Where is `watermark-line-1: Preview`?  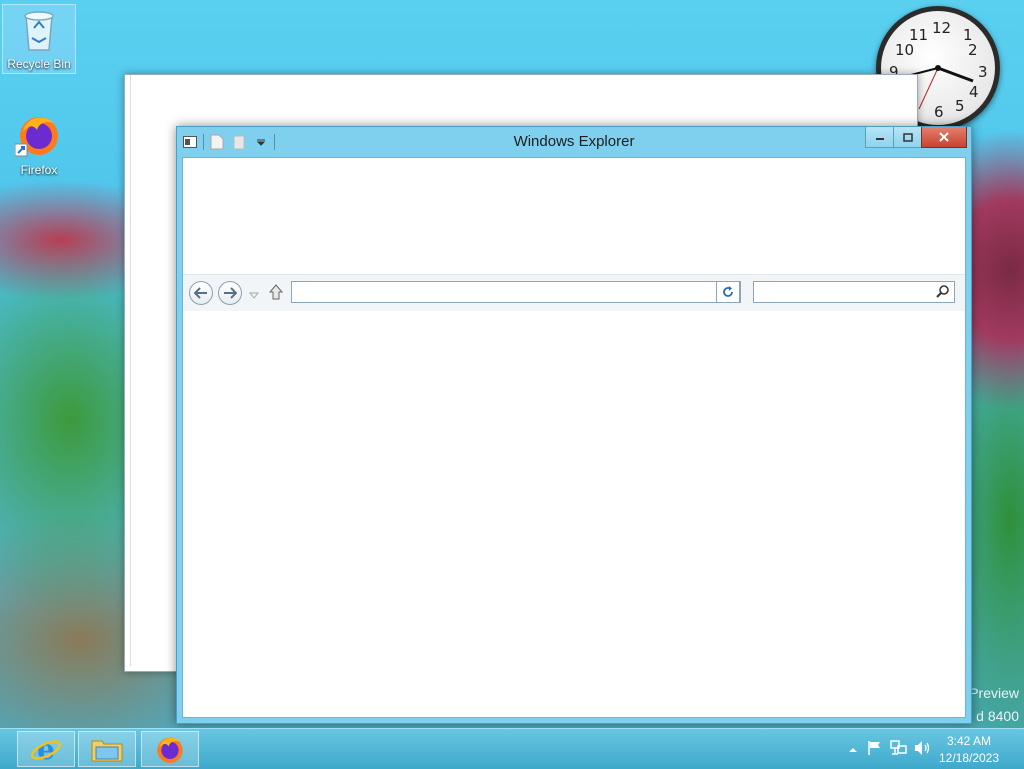
watermark-line-1: Preview is located at coordinates (994, 693).